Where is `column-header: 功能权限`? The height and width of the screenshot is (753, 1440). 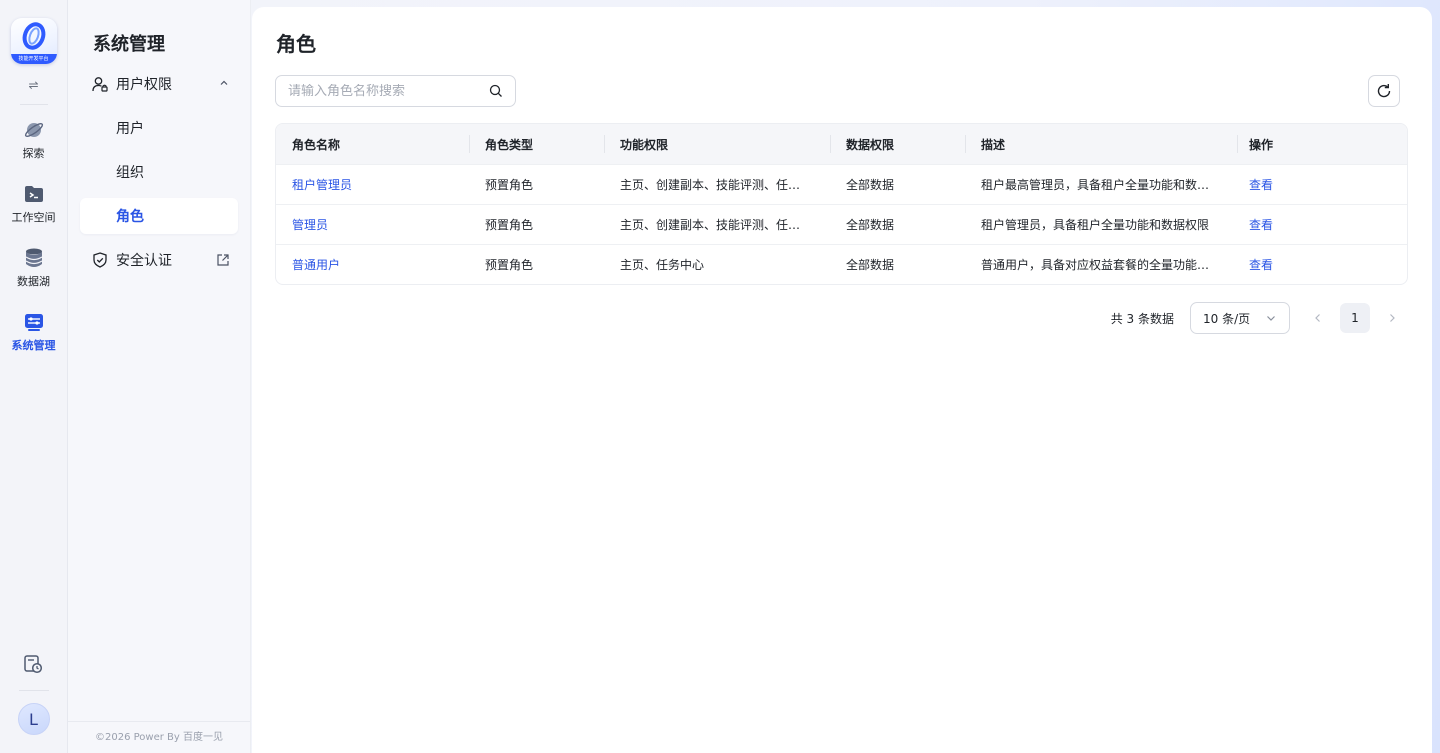
column-header: 功能权限 is located at coordinates (717, 144).